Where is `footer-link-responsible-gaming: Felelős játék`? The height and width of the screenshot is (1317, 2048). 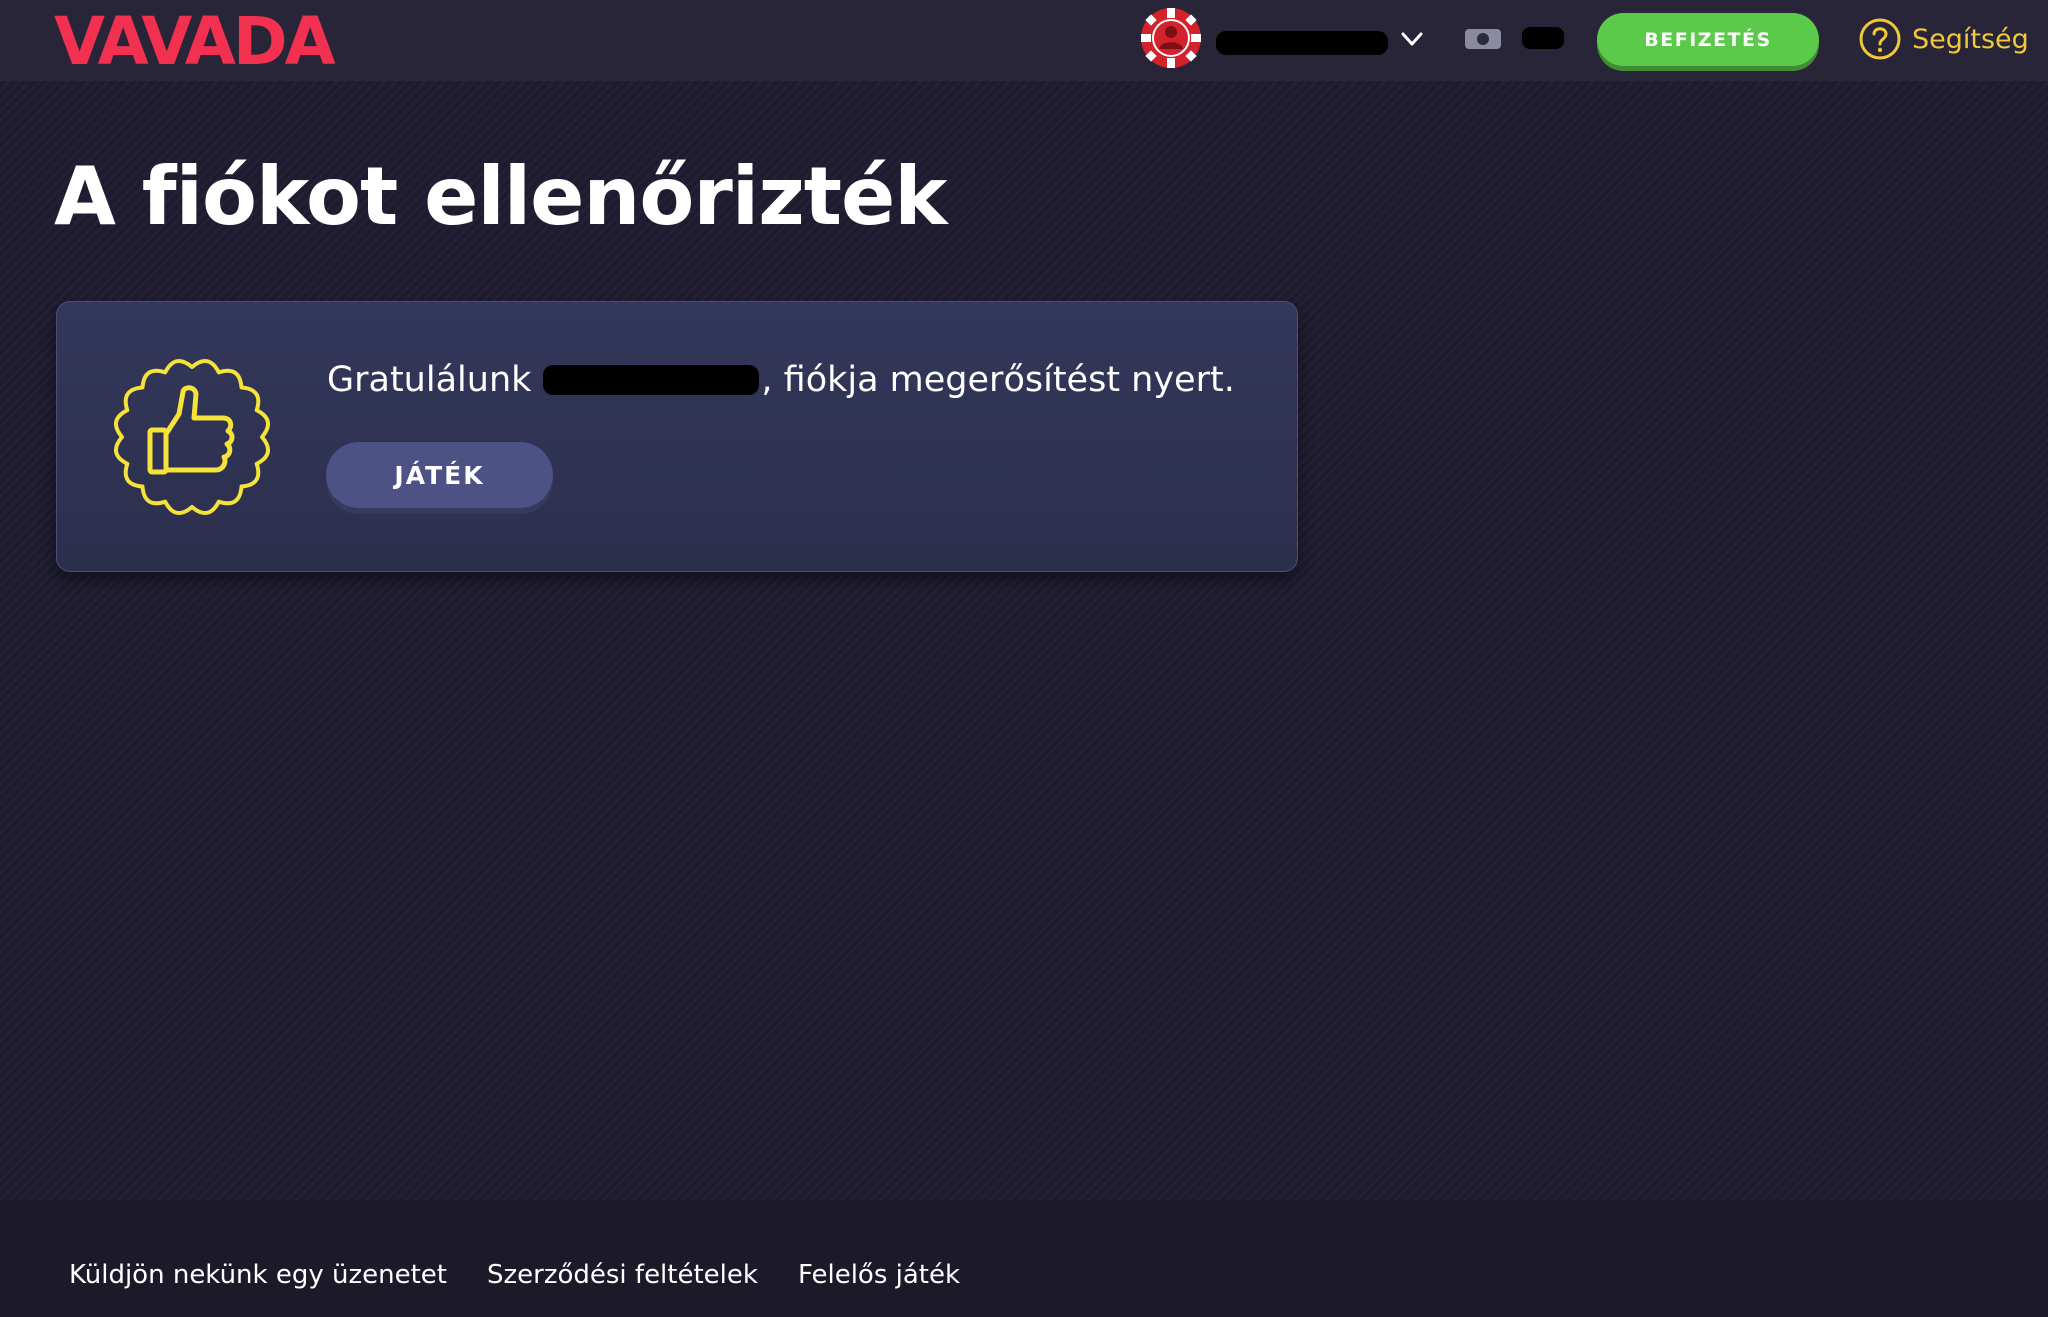
footer-link-responsible-gaming: Felelős játék is located at coordinates (879, 1275).